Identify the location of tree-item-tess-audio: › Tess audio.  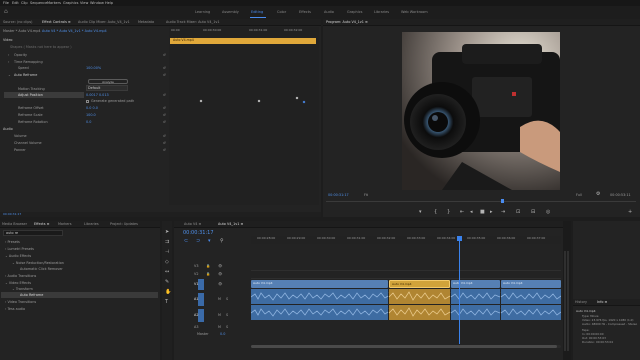
(15, 309).